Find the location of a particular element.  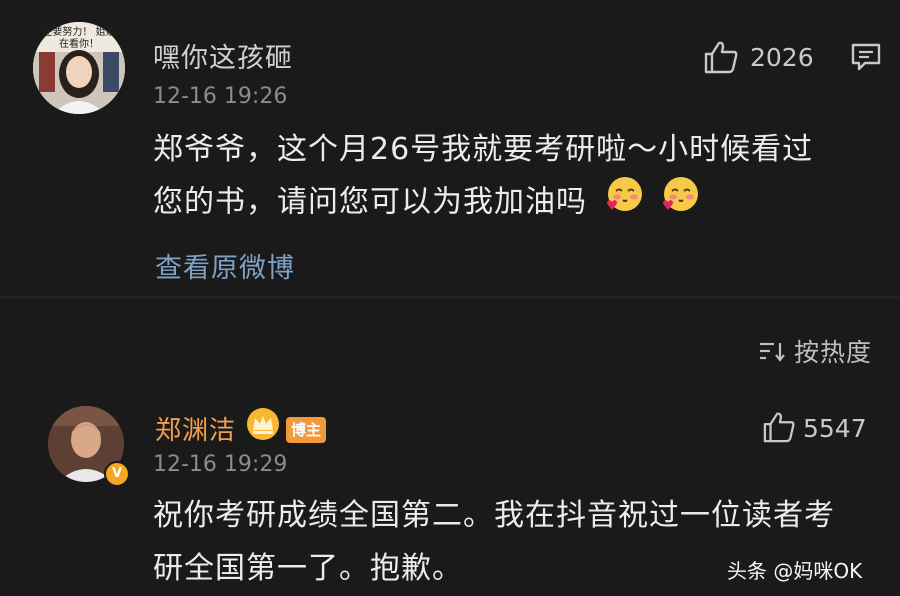

reply-button is located at coordinates (866, 59).